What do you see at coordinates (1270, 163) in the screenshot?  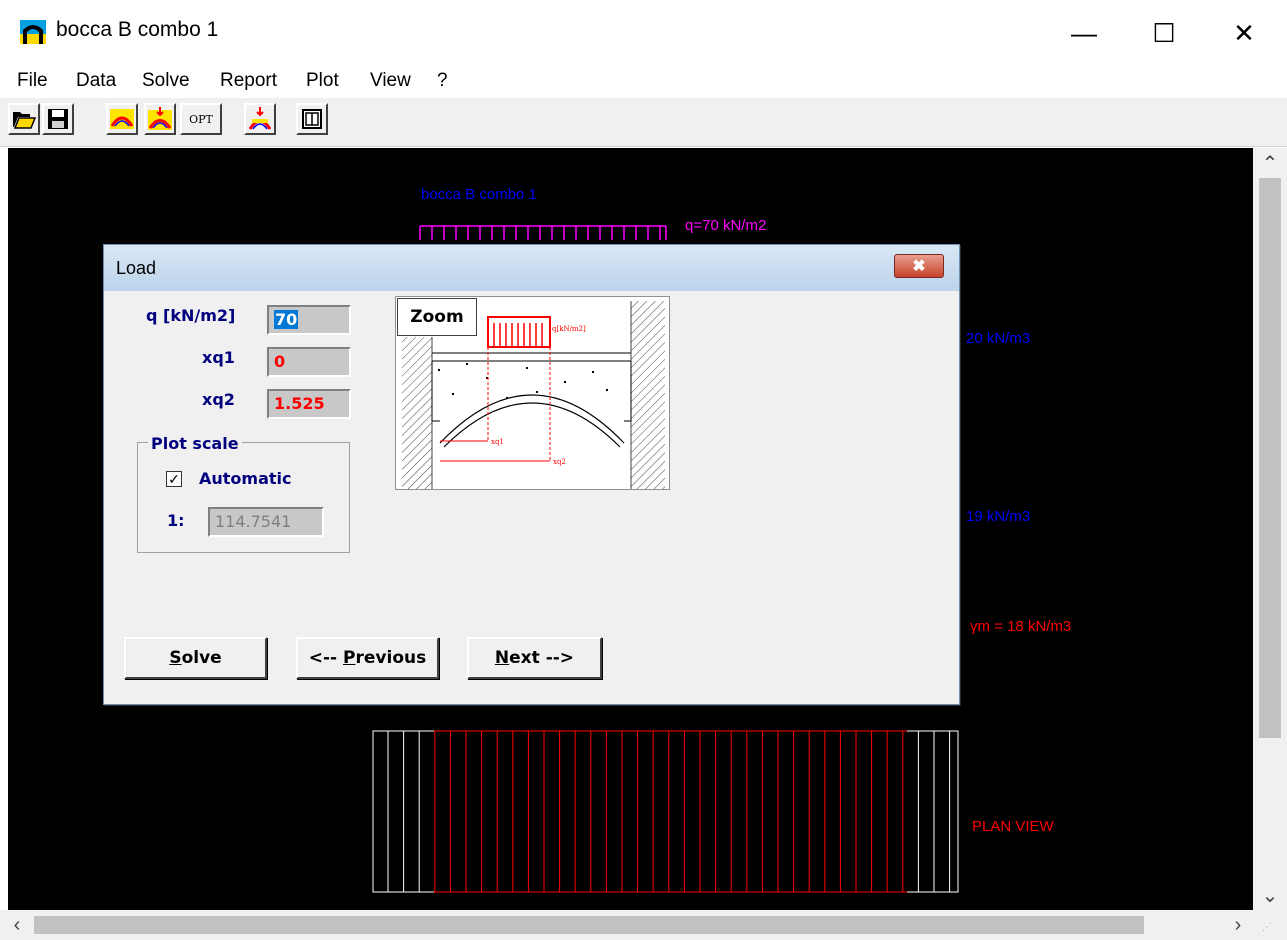 I see `scroll-up-icon: ⌃` at bounding box center [1270, 163].